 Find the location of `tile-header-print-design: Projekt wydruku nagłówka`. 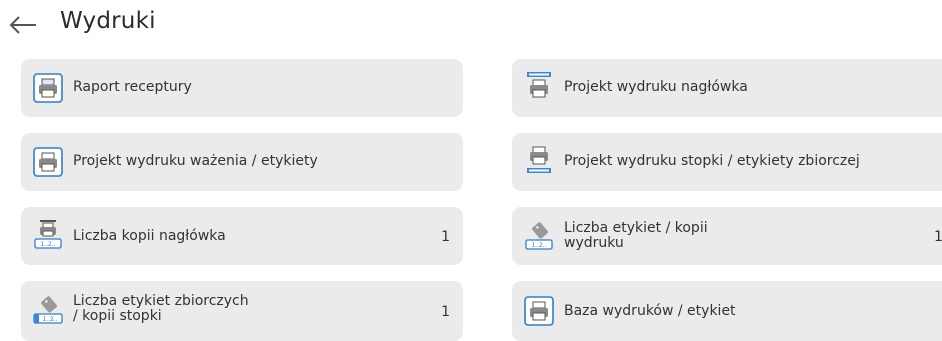

tile-header-print-design: Projekt wydruku nagłówka is located at coordinates (727, 88).